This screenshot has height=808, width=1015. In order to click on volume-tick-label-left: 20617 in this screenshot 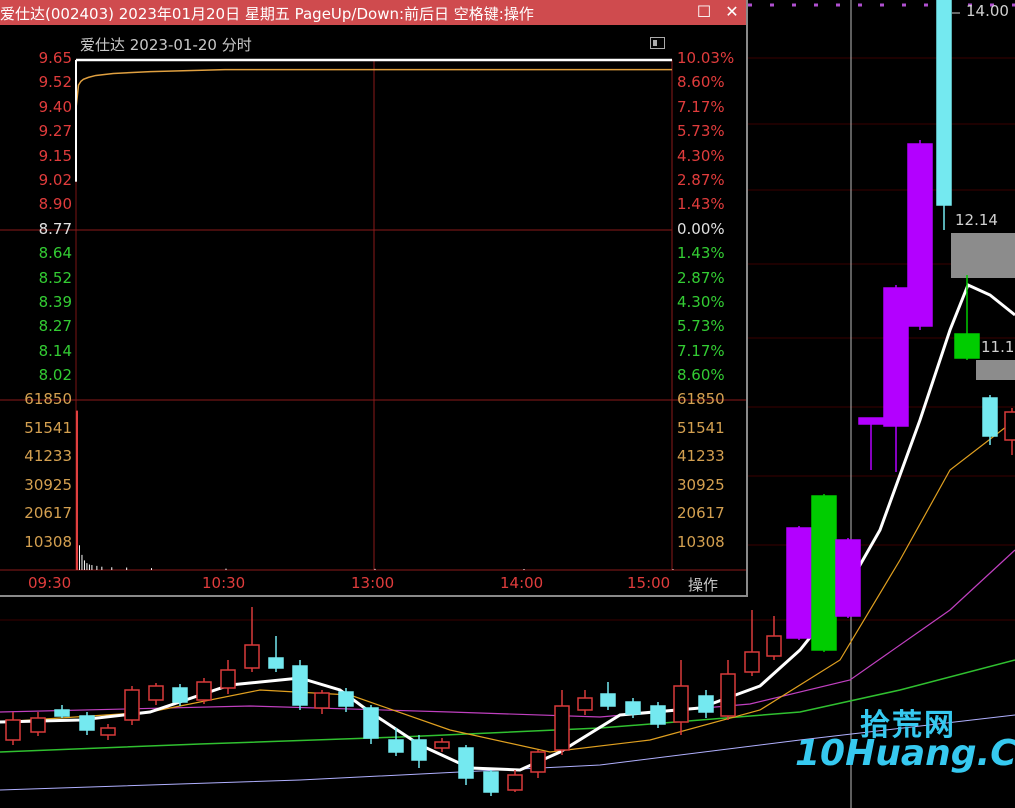, I will do `click(48, 513)`.